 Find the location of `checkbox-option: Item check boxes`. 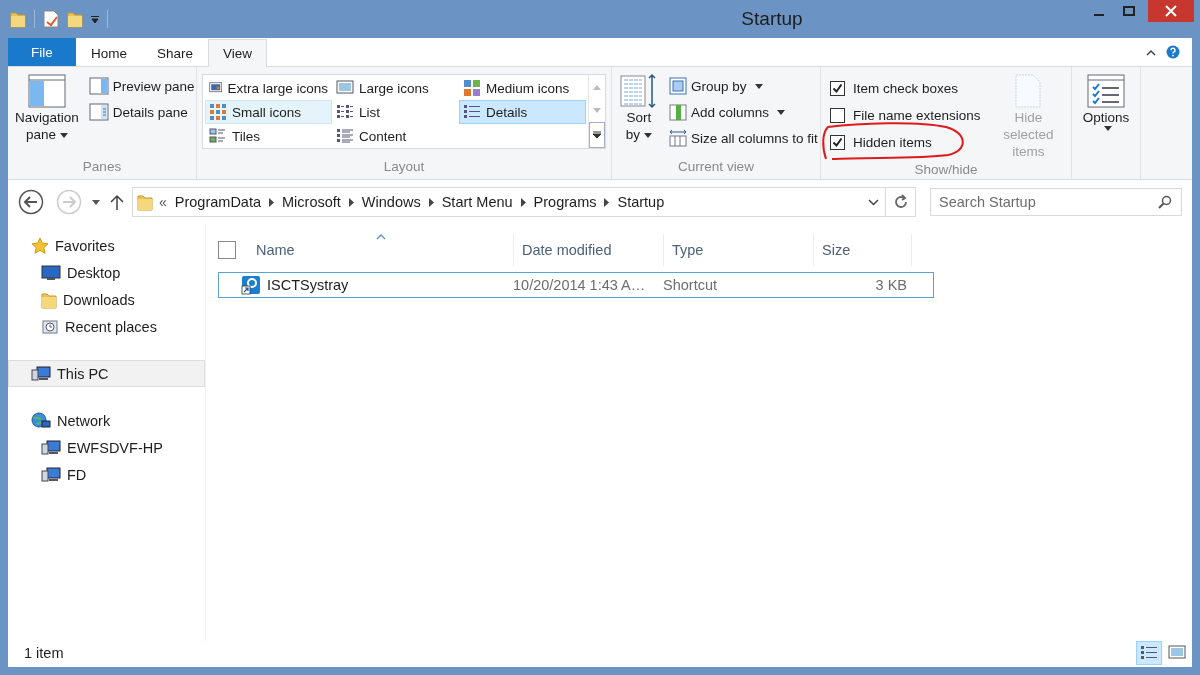

checkbox-option: Item check boxes is located at coordinates (905, 88).